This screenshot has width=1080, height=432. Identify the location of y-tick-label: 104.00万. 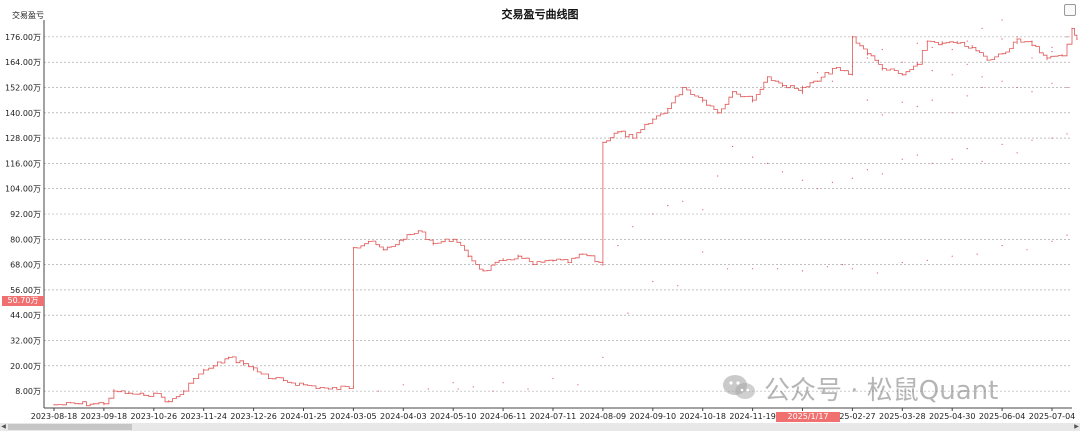
(23, 189).